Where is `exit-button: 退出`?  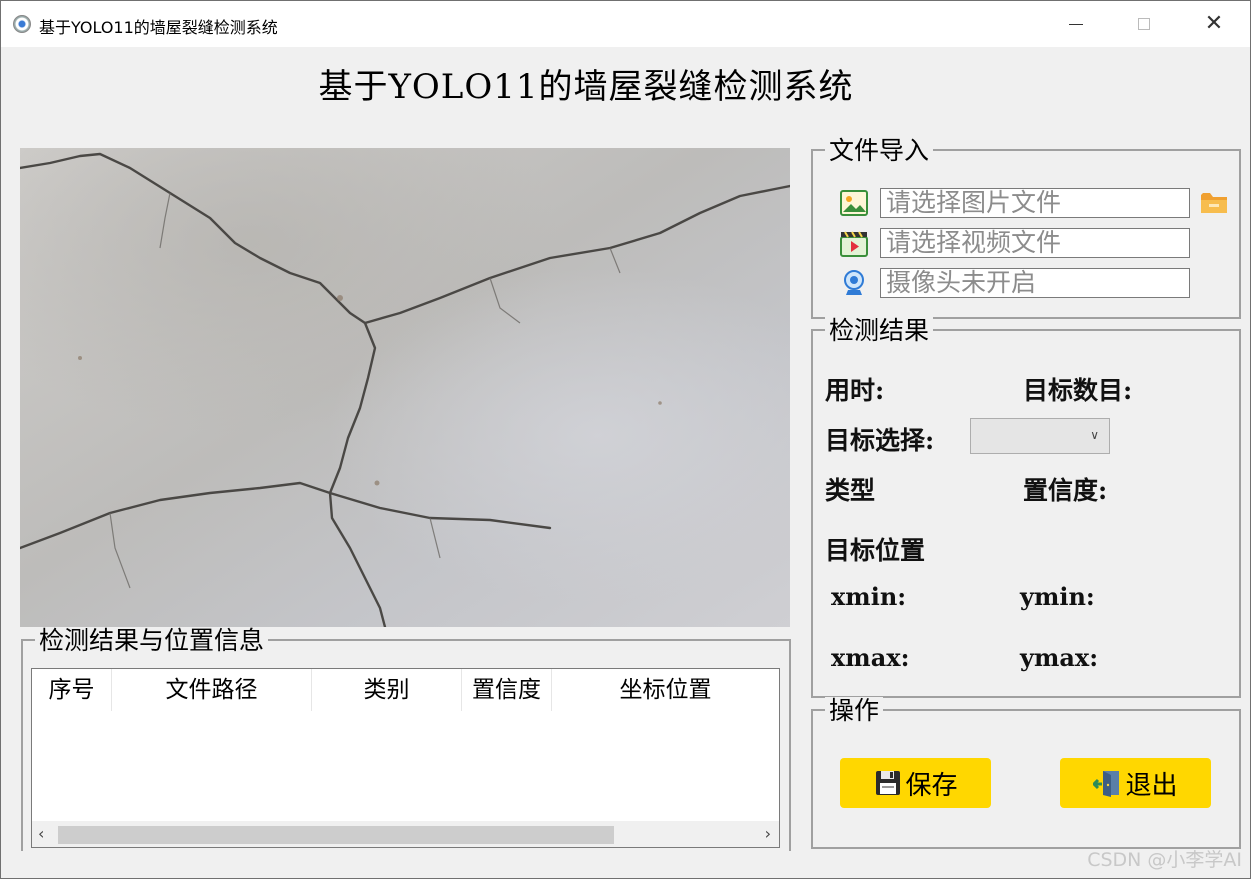 exit-button: 退出 is located at coordinates (1135, 783).